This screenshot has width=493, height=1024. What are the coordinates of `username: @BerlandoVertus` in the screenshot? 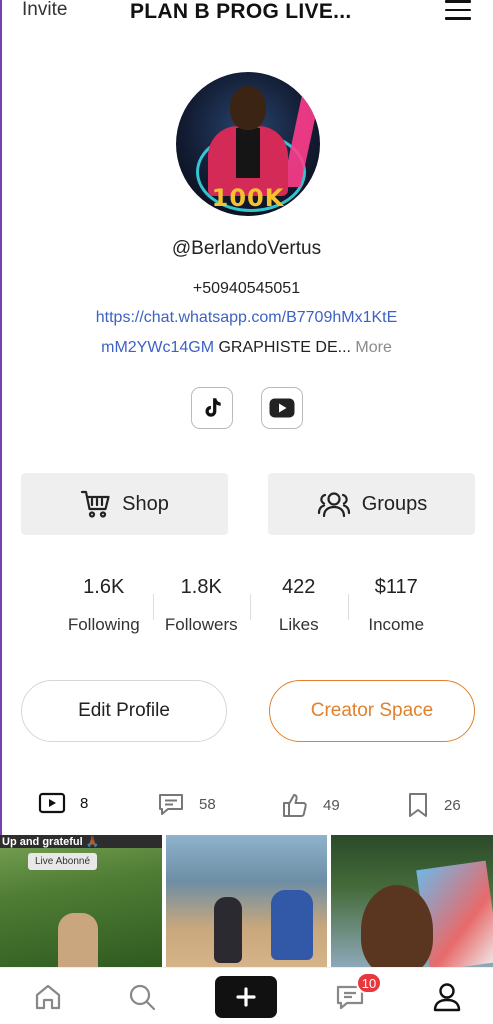 It's located at (246, 248).